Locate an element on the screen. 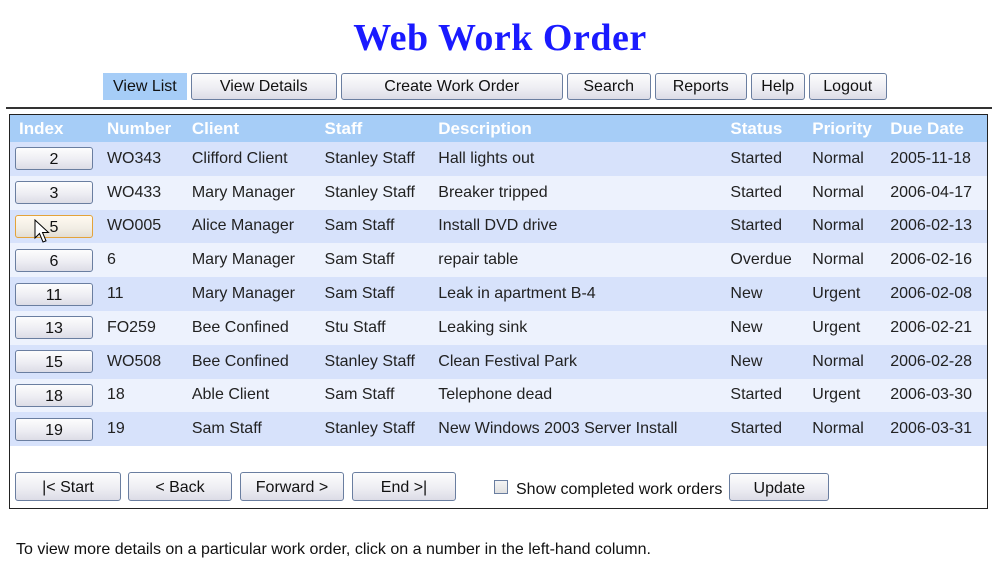 Image resolution: width=1000 pixels, height=576 pixels. due-date-cell: 2006-02-08 is located at coordinates (938, 294).